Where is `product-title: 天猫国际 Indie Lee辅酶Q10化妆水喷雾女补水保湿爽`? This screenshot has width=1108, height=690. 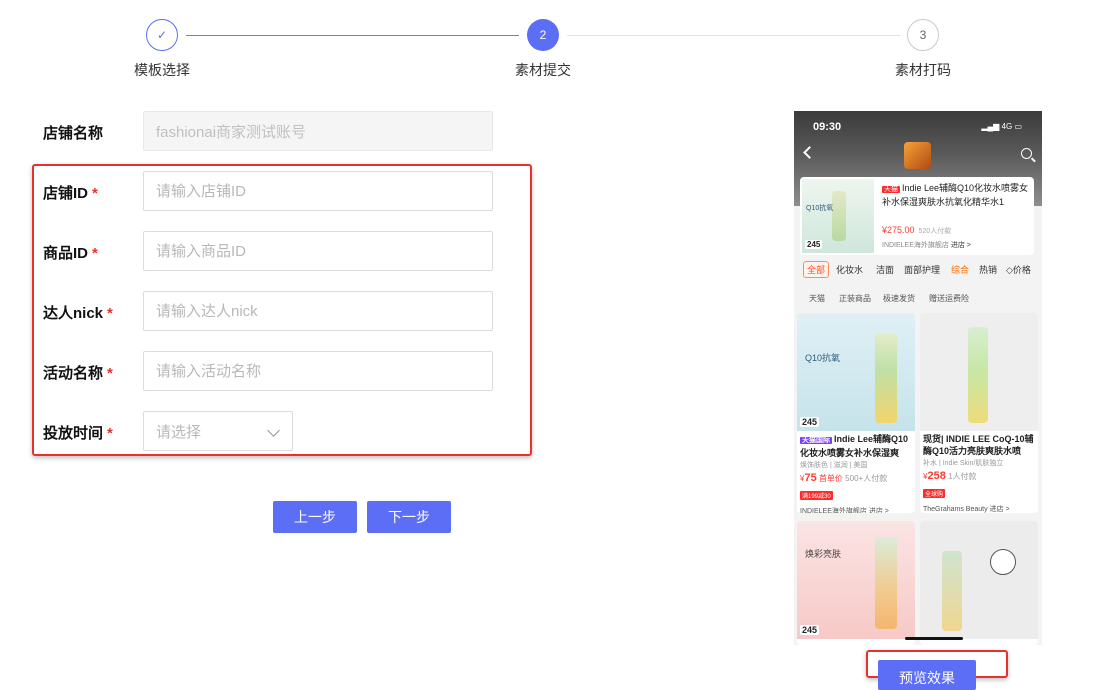 product-title: 天猫国际 Indie Lee辅酶Q10化妆水喷雾女补水保湿爽 is located at coordinates (854, 446).